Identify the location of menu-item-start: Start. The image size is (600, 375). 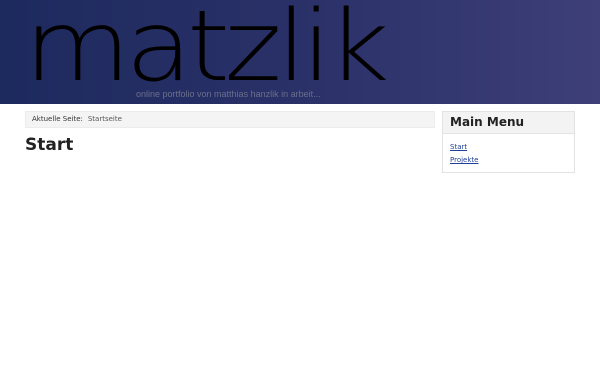
(512, 147).